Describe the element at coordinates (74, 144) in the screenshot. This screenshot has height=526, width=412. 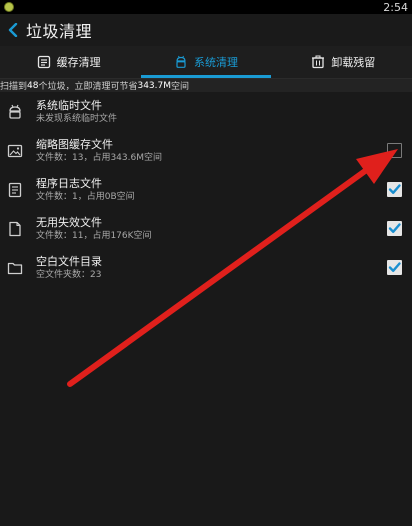
I see `item-title: 缩略图缓存文件` at that location.